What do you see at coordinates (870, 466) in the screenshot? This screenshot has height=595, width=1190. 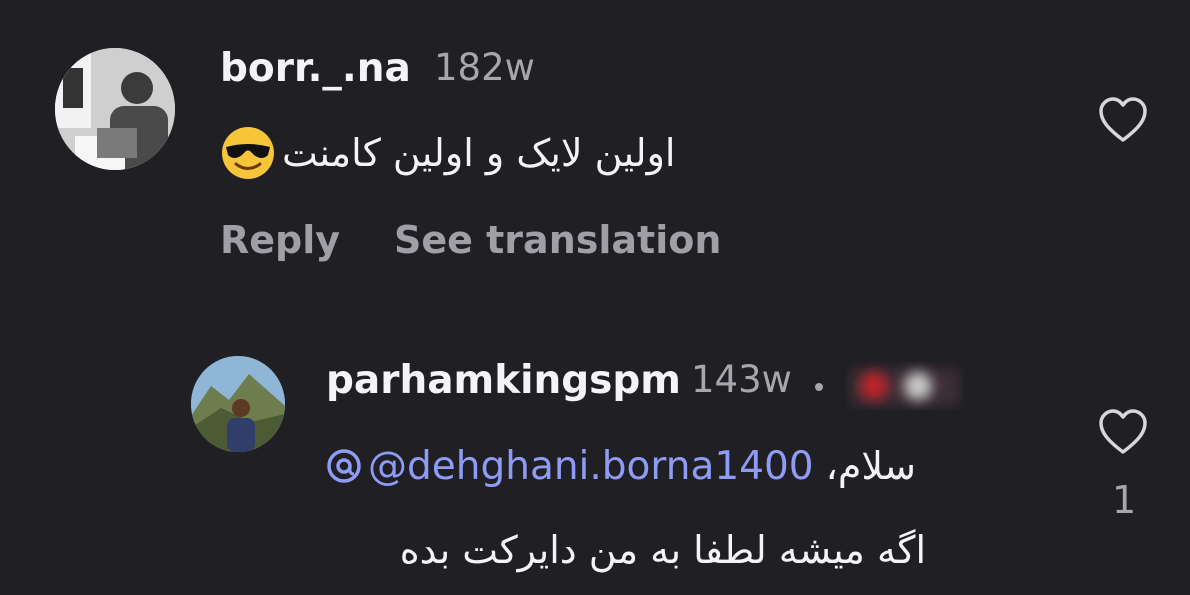 I see `reply-greeting: سلام،` at bounding box center [870, 466].